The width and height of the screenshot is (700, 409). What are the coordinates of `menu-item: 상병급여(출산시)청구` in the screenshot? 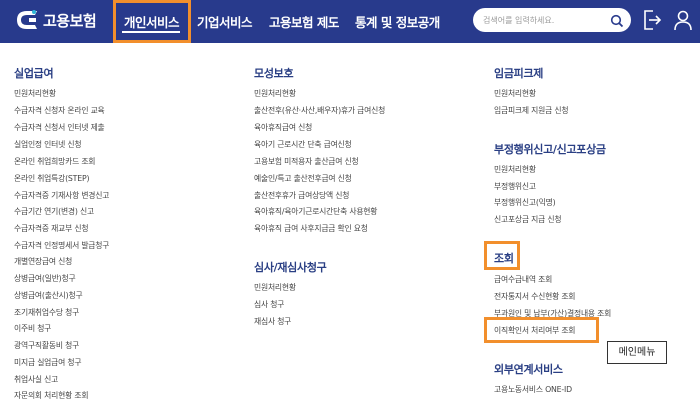 It's located at (48, 295).